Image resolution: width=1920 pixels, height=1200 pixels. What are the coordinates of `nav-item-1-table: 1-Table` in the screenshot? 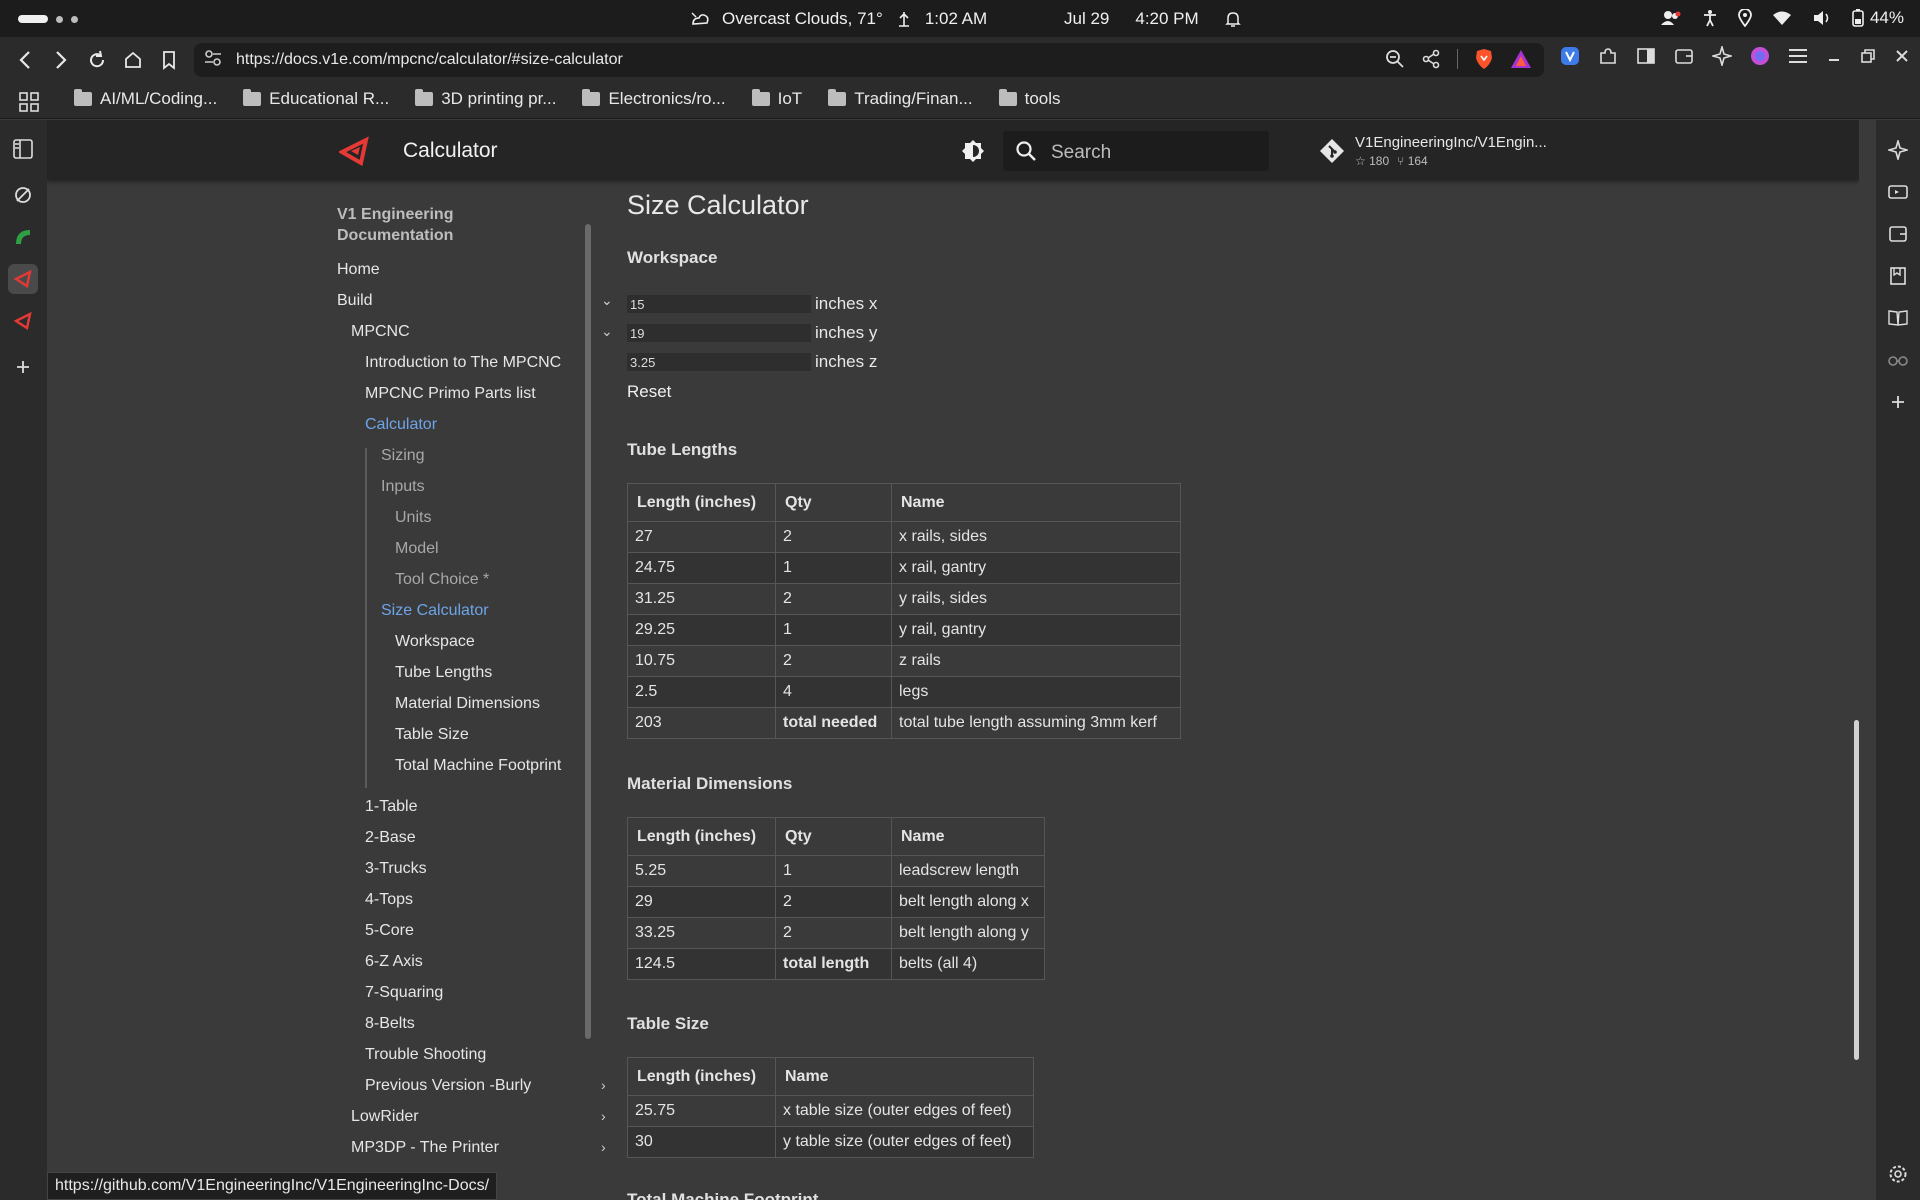 It's located at (391, 807).